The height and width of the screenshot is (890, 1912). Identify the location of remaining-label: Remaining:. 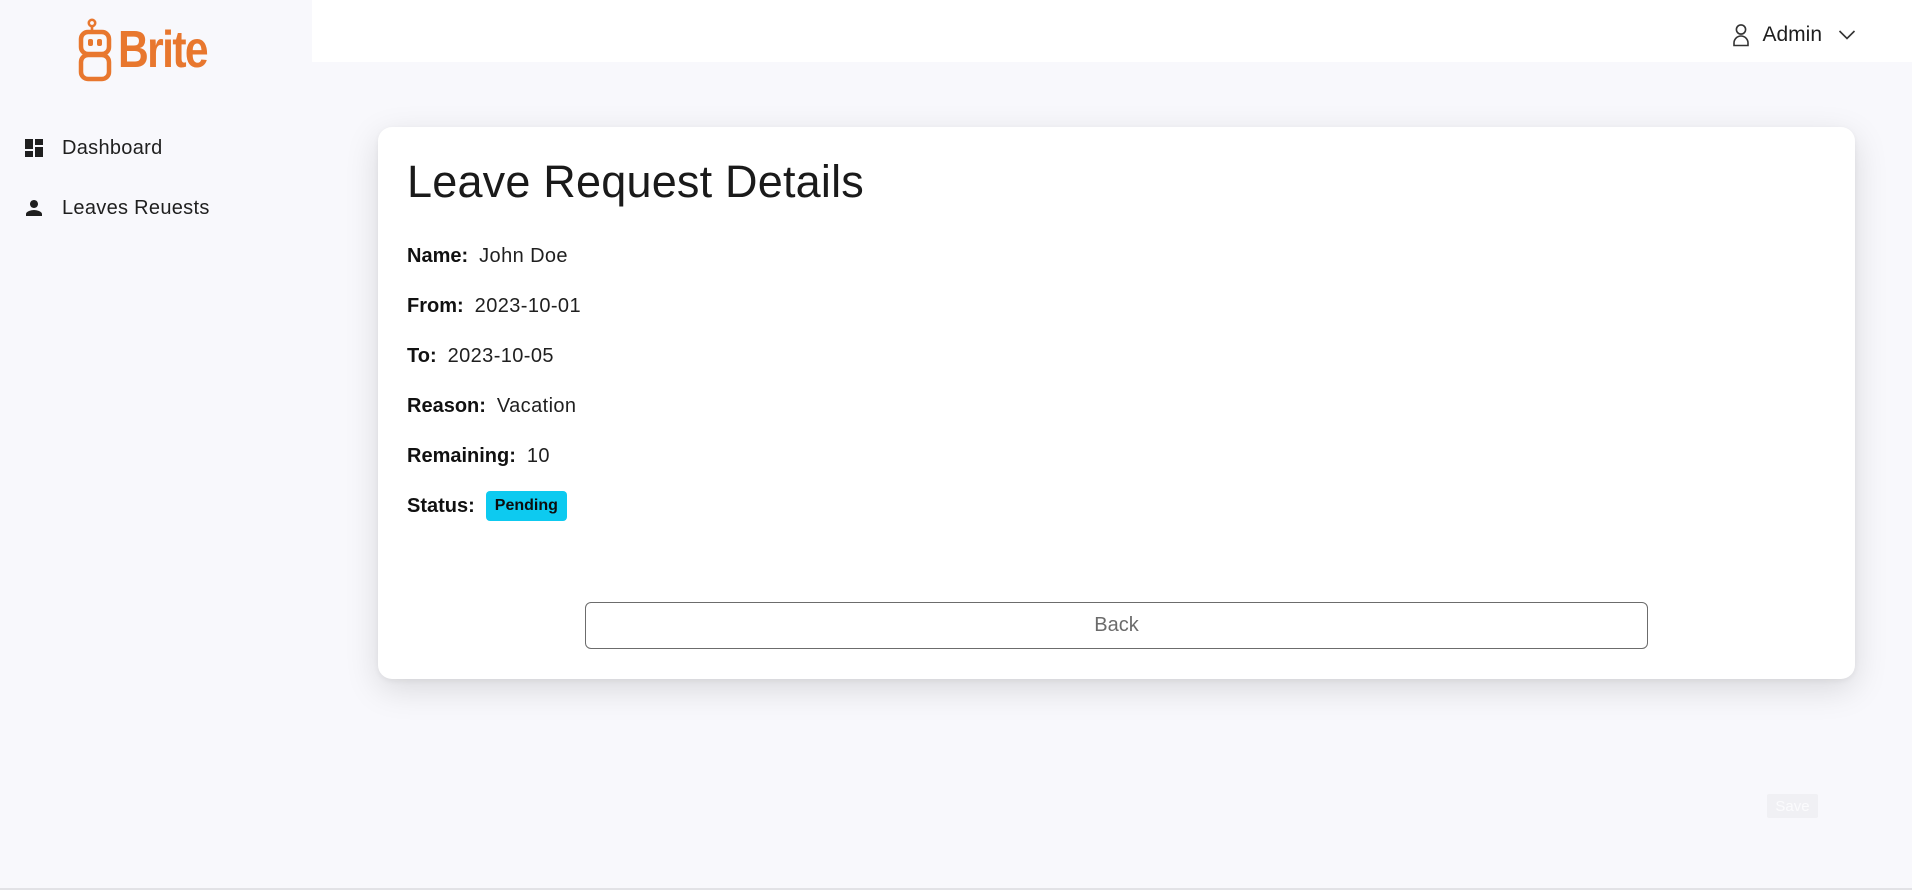
(461, 455).